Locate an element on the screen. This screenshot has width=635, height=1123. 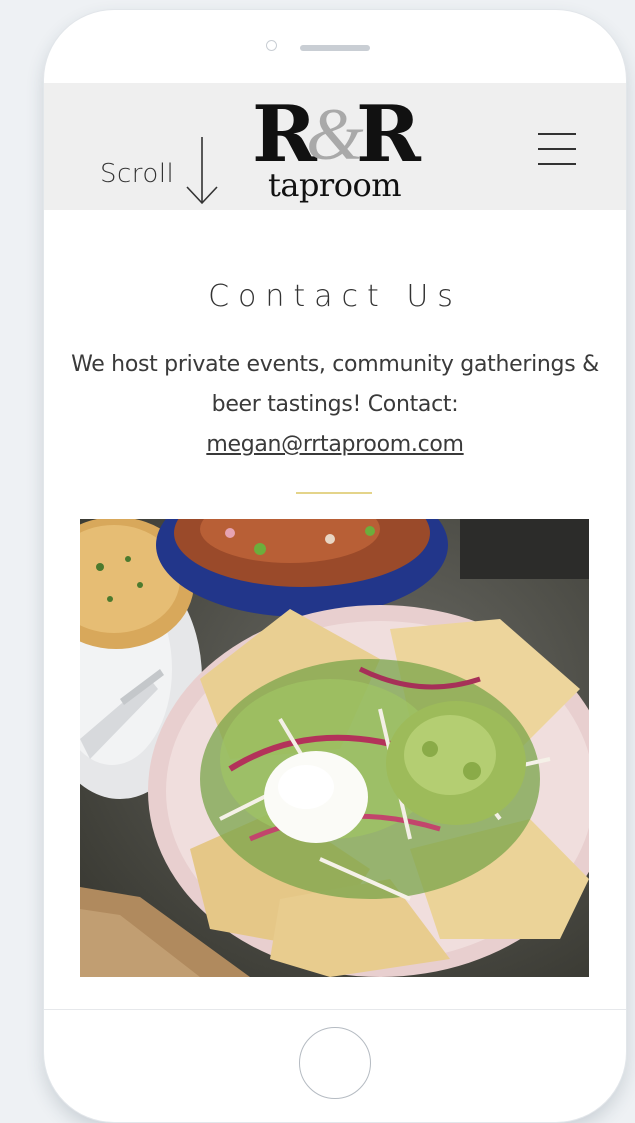
site-logo: R & R taproom is located at coordinates (339, 146).